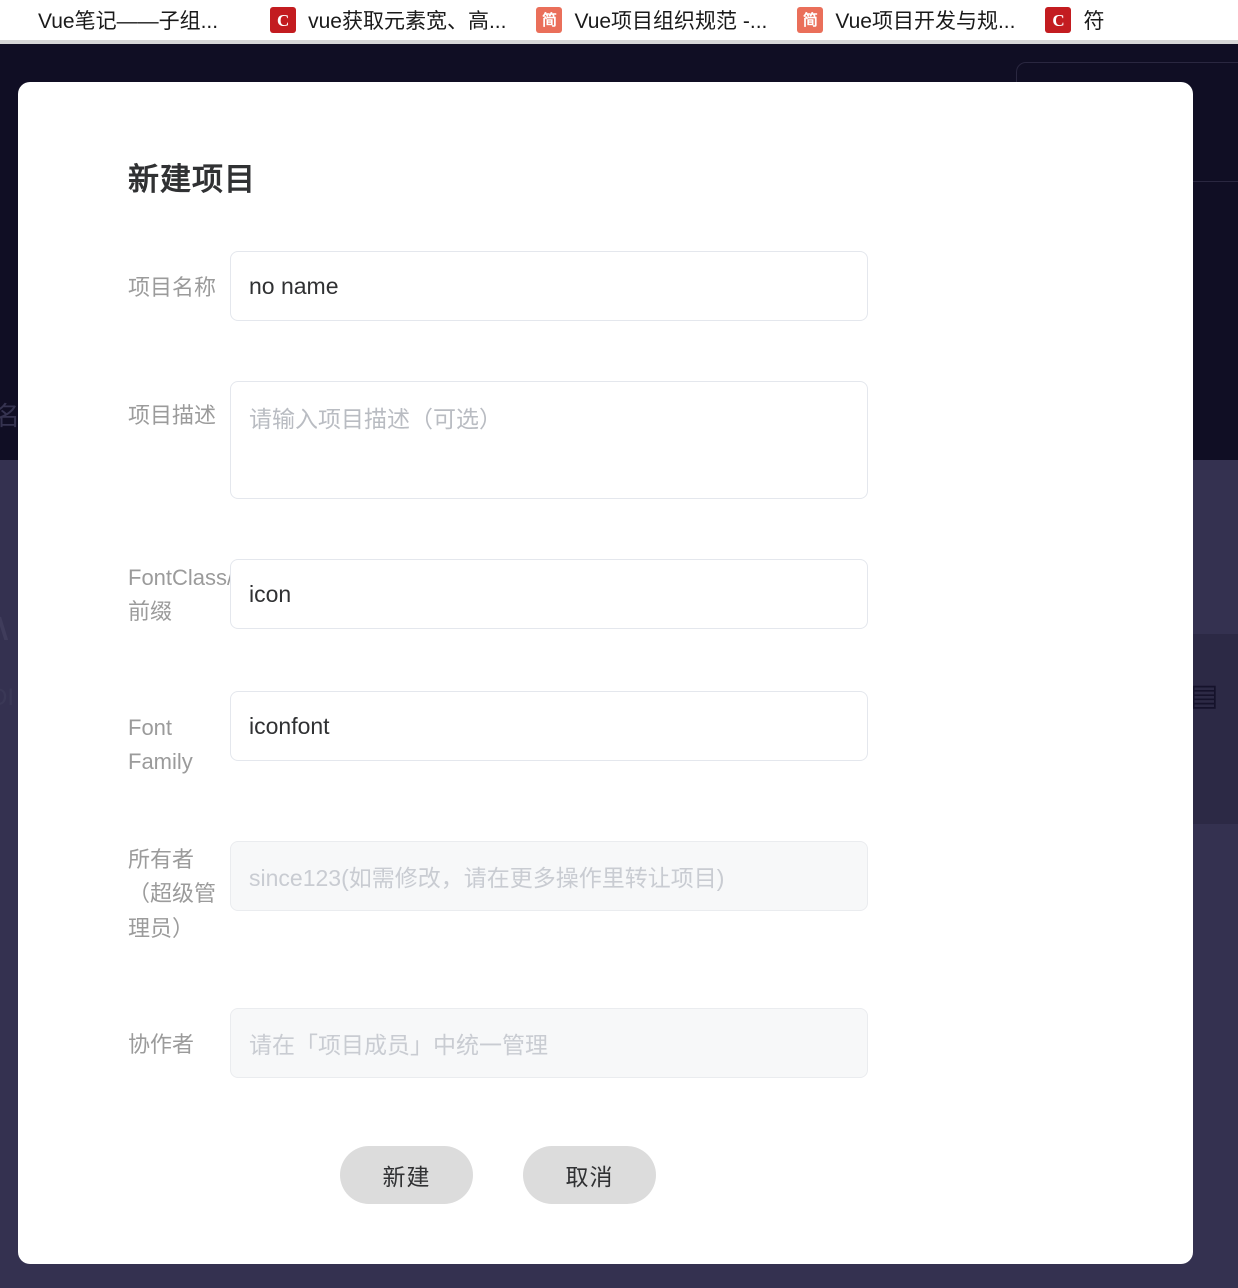 The height and width of the screenshot is (1288, 1238). I want to click on project-name-input: no name, so click(549, 286).